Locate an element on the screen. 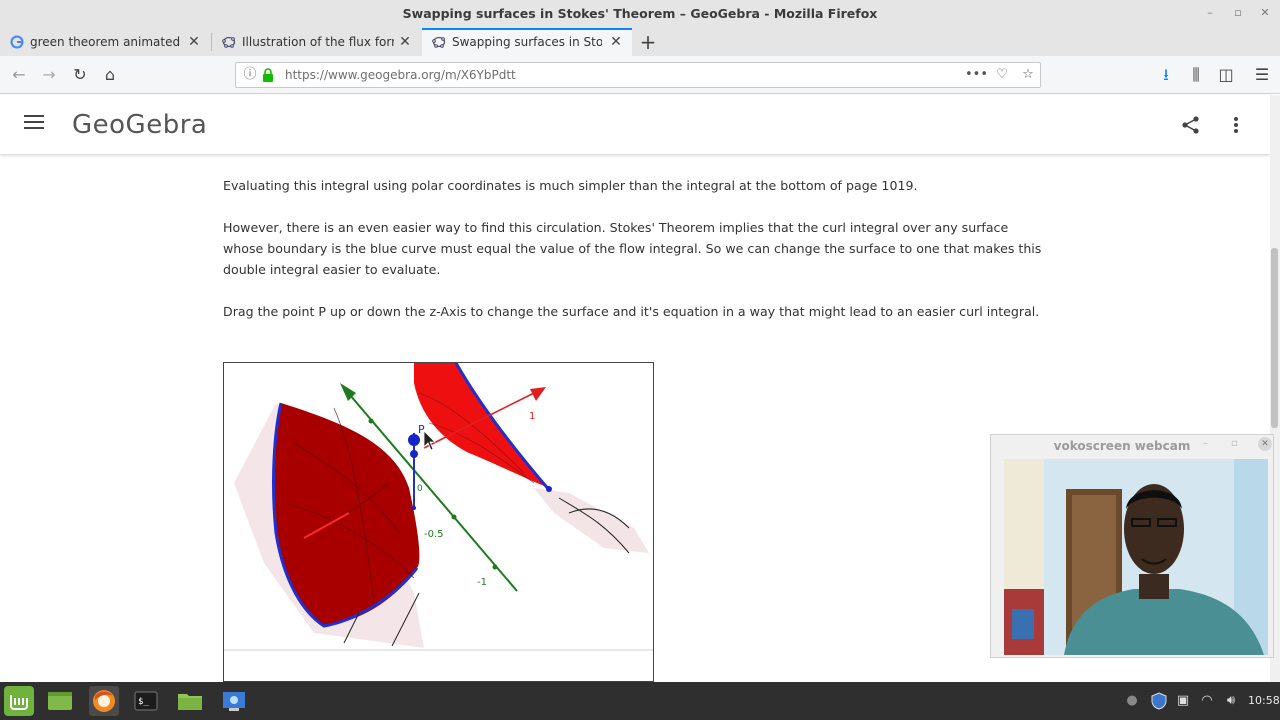 Image resolution: width=1280 pixels, height=726 pixels. update-manager-icon: ▣ is located at coordinates (1183, 701).